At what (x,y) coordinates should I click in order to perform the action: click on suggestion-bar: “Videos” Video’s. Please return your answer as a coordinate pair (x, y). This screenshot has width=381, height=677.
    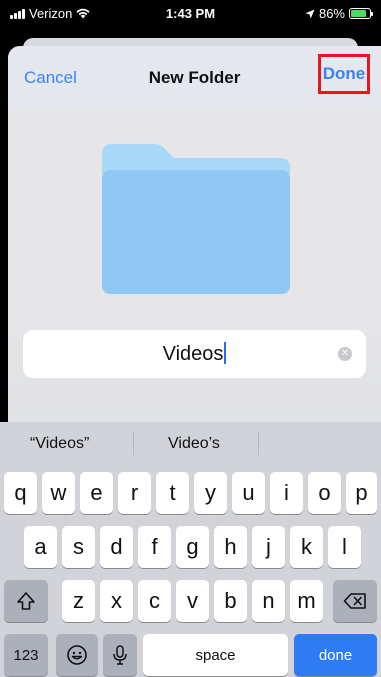
    Looking at the image, I should click on (190, 444).